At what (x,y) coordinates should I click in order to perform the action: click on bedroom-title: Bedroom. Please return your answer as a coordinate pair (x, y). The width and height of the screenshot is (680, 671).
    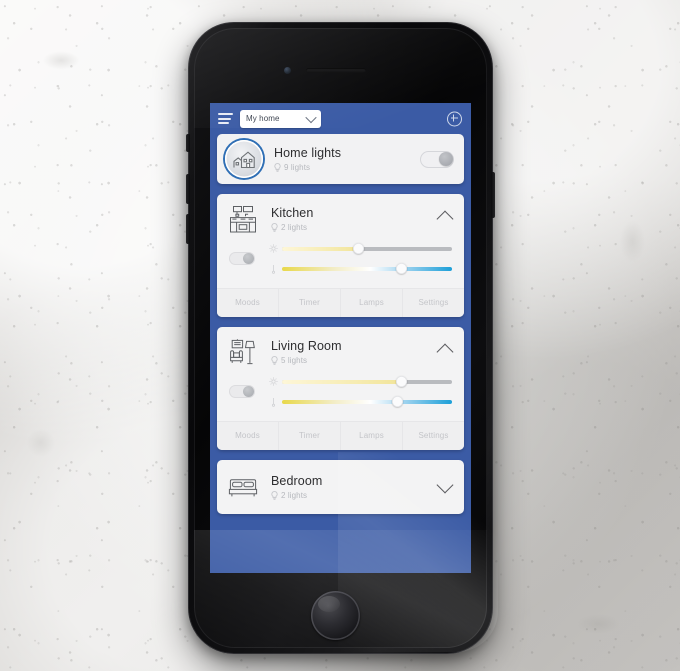
    Looking at the image, I should click on (297, 481).